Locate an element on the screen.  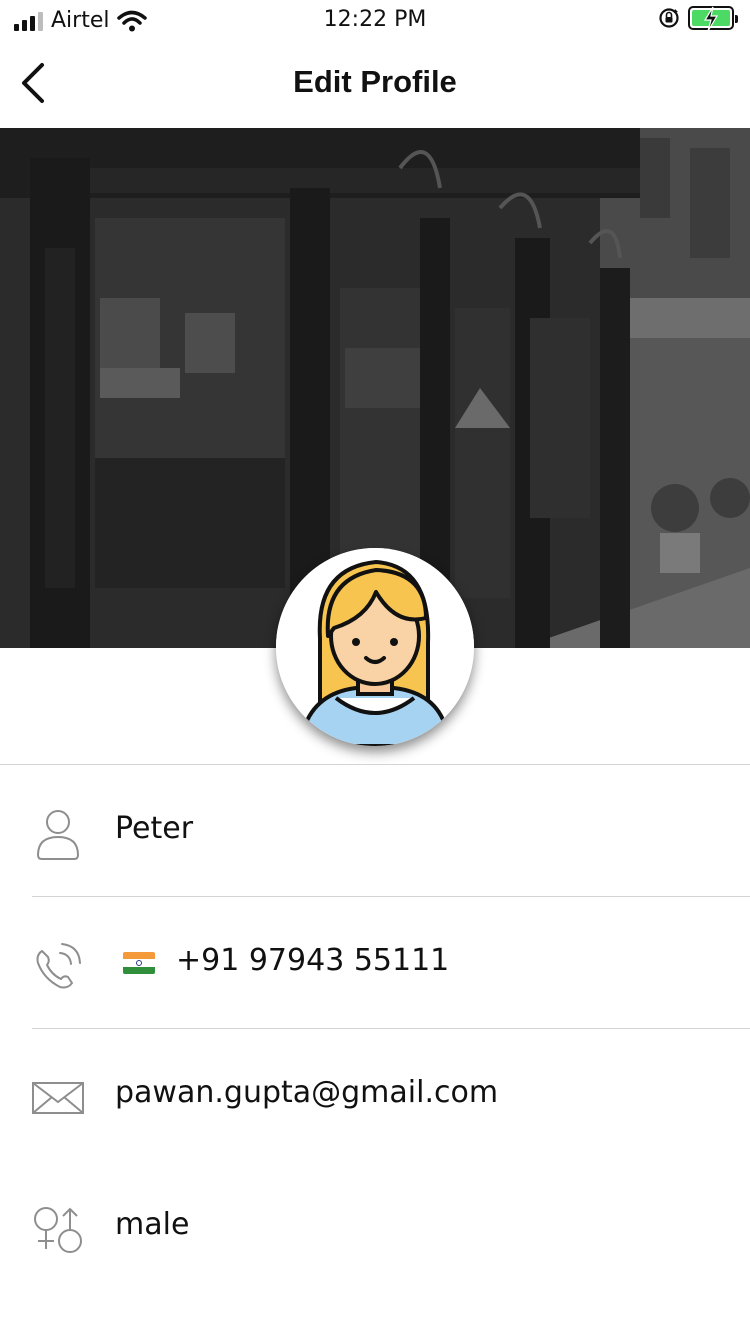
gender-field: male is located at coordinates (375, 1227).